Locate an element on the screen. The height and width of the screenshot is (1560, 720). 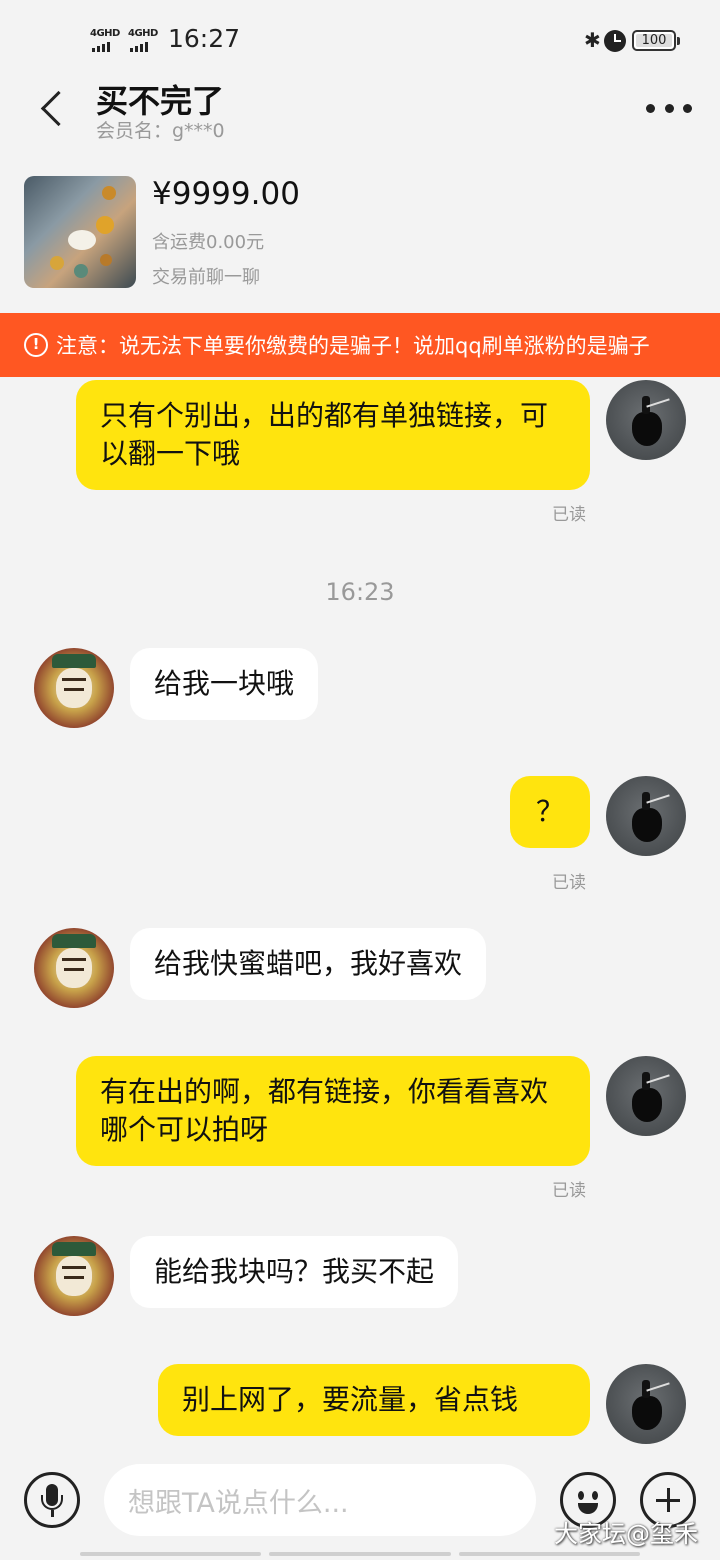
product-image is located at coordinates (80, 232).